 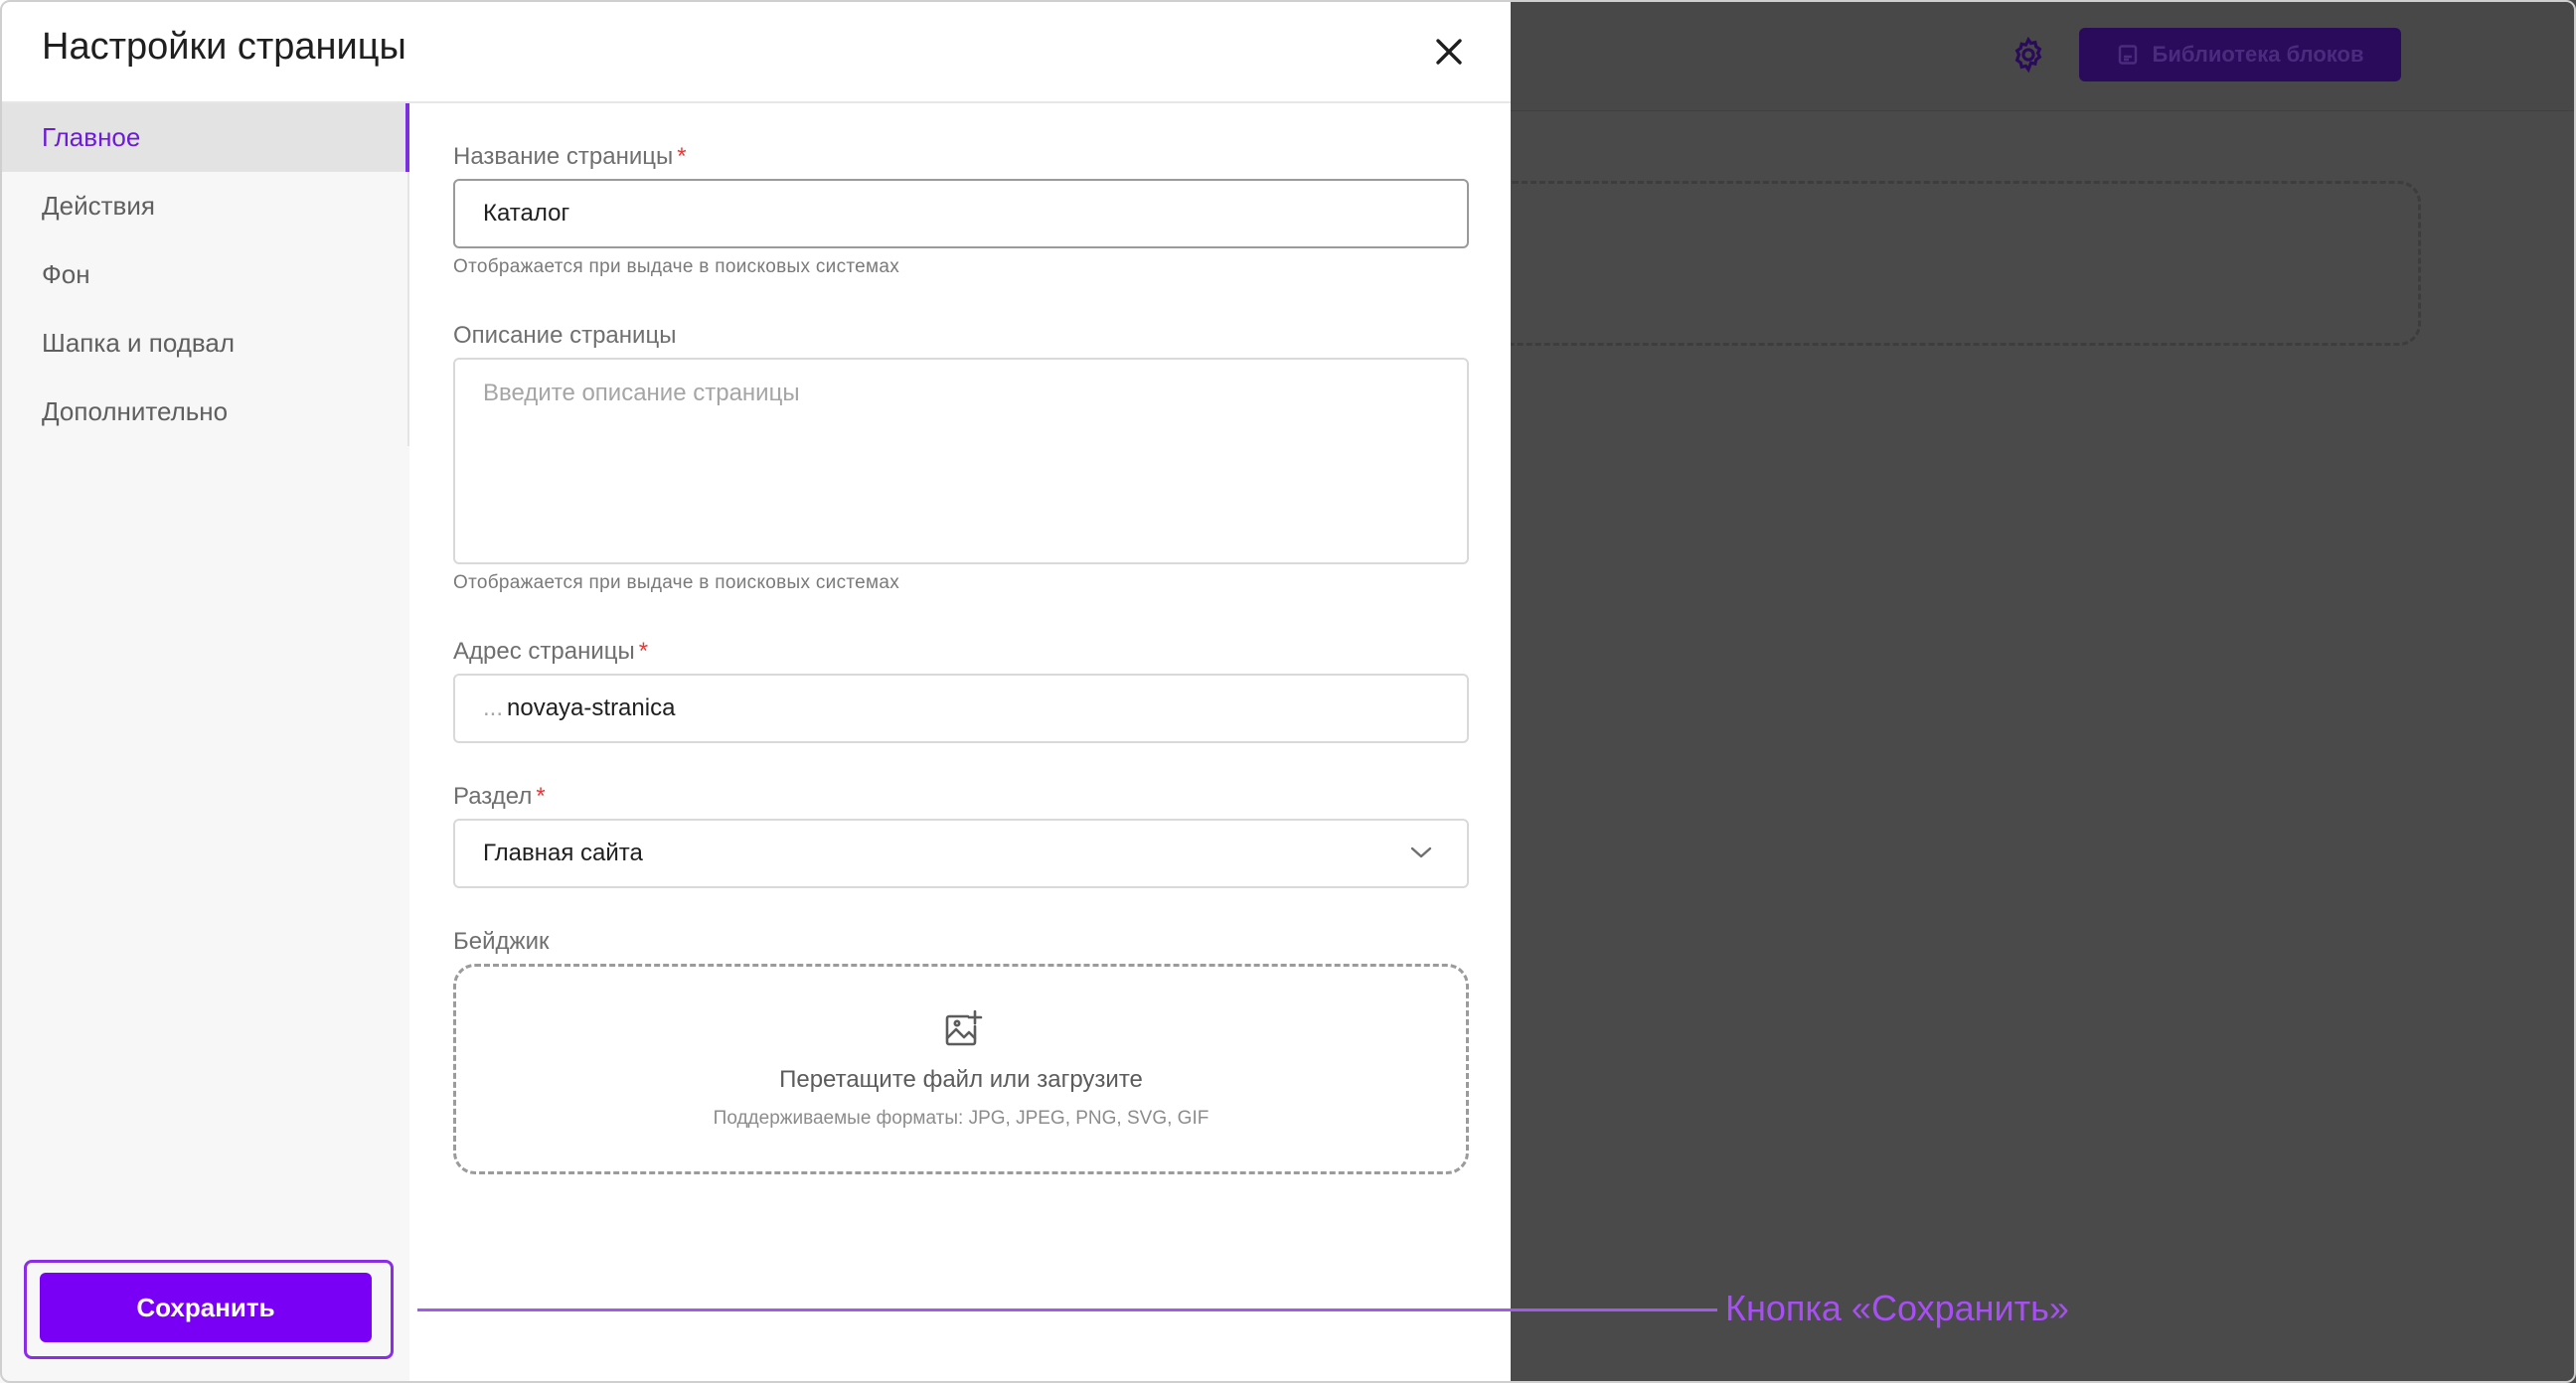 I want to click on page-address-label-text: Адрес страницы, so click(x=544, y=651).